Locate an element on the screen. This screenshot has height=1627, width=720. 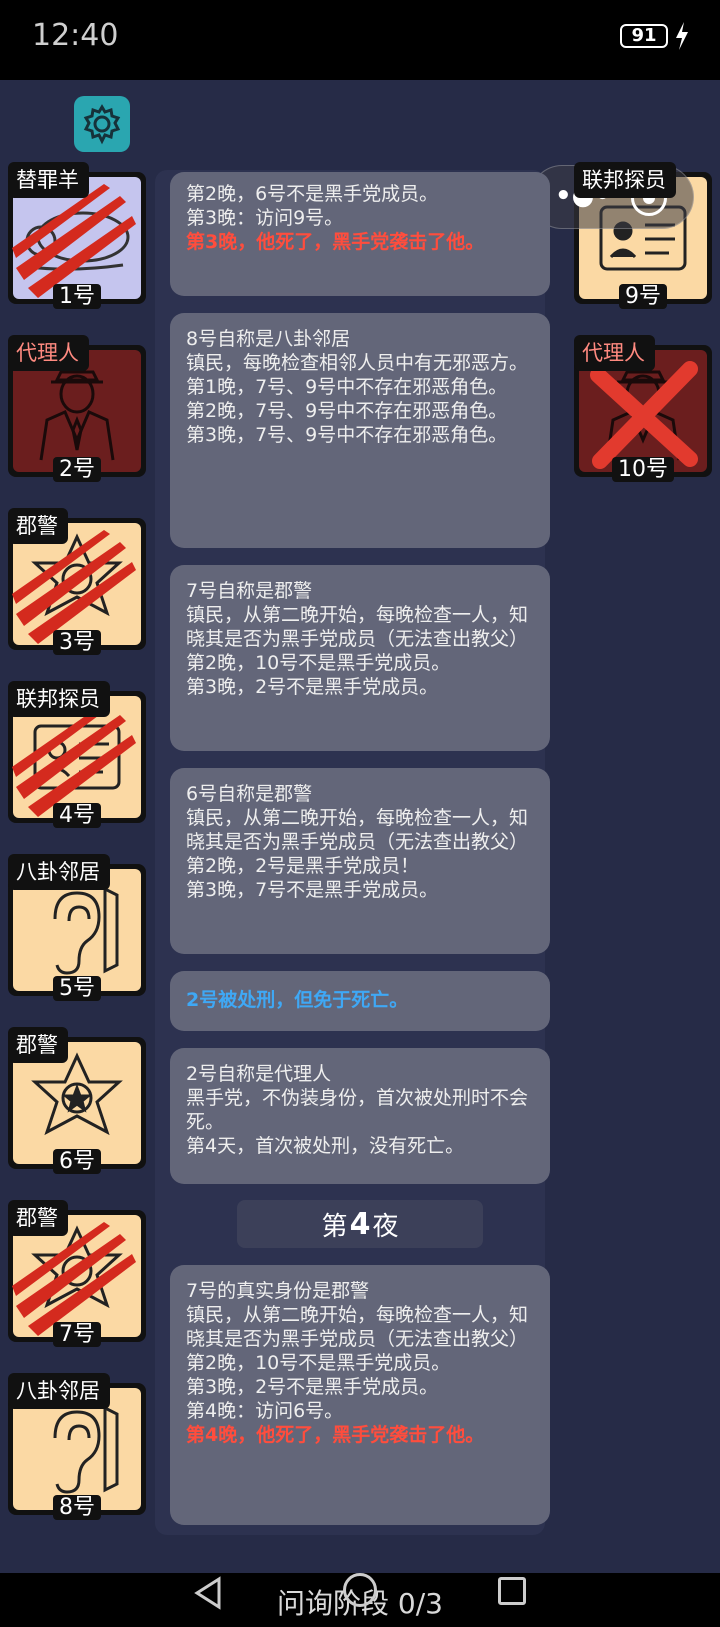
gear-icon is located at coordinates (102, 124).